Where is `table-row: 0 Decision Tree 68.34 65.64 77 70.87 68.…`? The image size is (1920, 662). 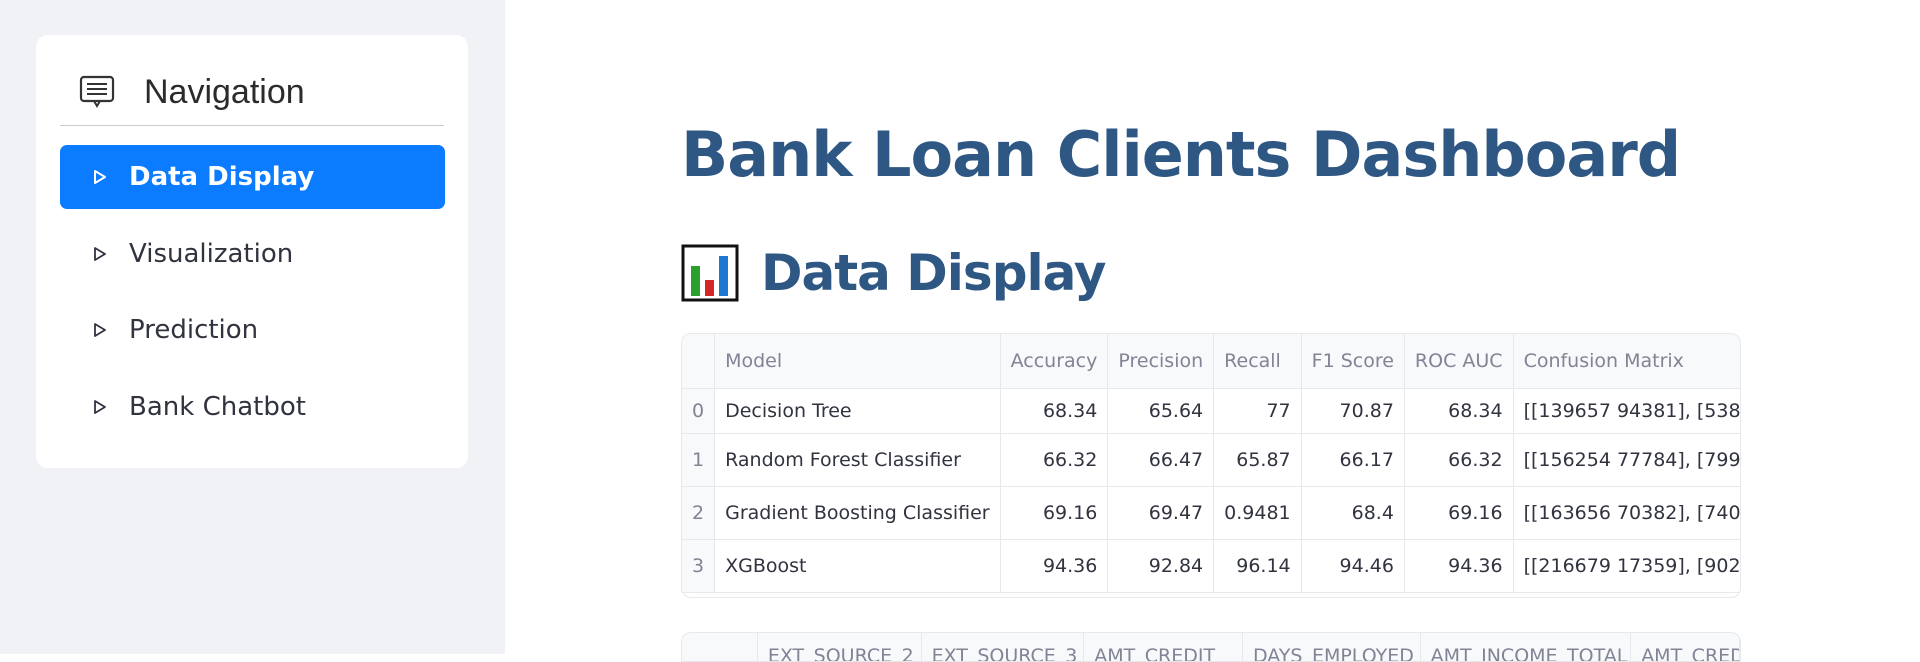 table-row: 0 Decision Tree 68.34 65.64 77 70.87 68.… is located at coordinates (1211, 411).